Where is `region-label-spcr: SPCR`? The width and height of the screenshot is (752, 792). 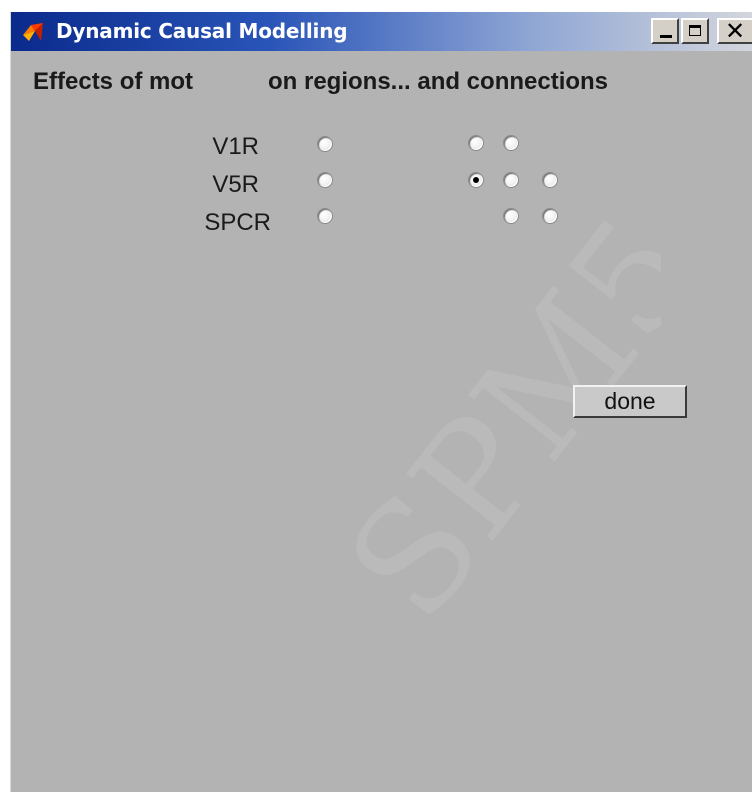
region-label-spcr: SPCR is located at coordinates (237, 222).